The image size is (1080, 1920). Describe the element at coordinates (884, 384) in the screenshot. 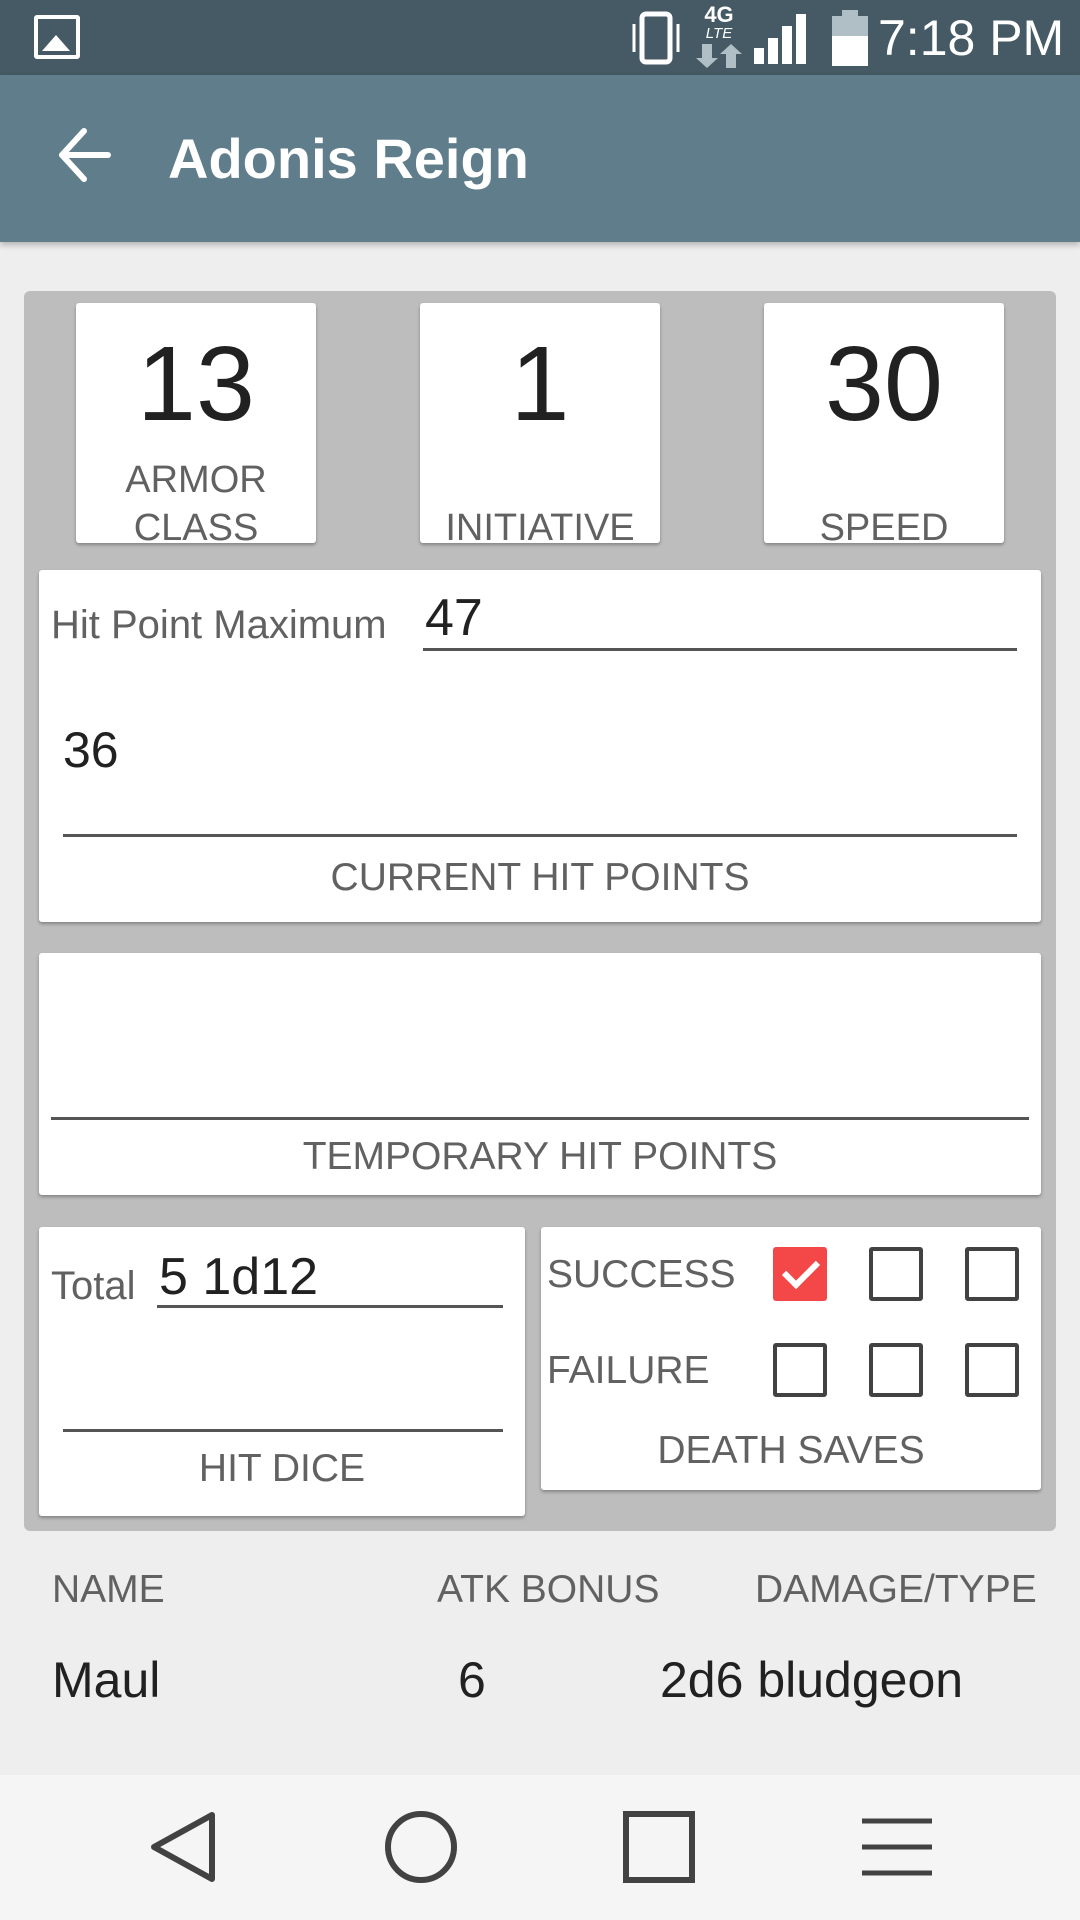

I see `speed-value: 30` at that location.